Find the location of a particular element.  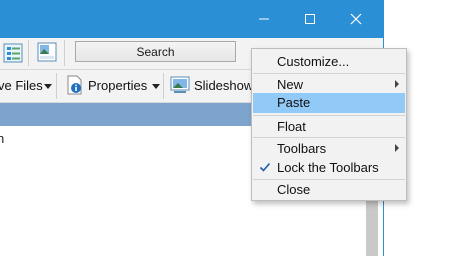

minimize-icon is located at coordinates (264, 19).